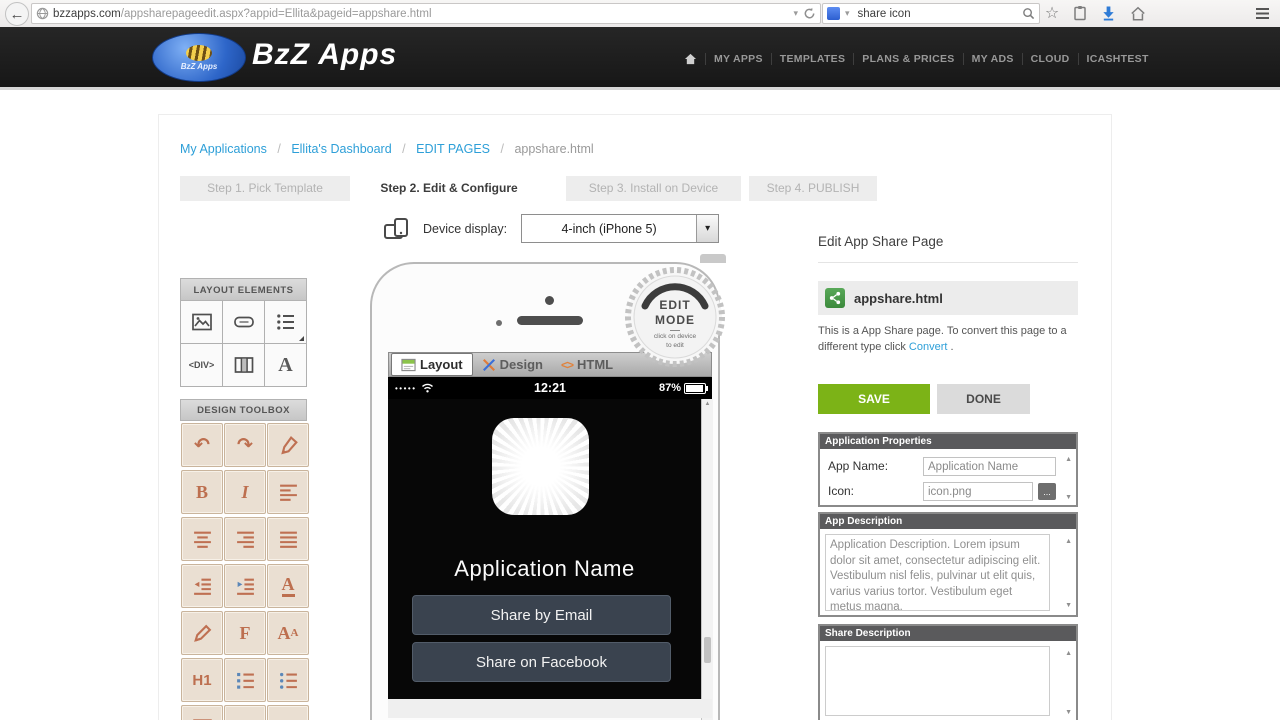 This screenshot has height=720, width=1280. I want to click on select-dropdown-icon: ▾, so click(707, 228).